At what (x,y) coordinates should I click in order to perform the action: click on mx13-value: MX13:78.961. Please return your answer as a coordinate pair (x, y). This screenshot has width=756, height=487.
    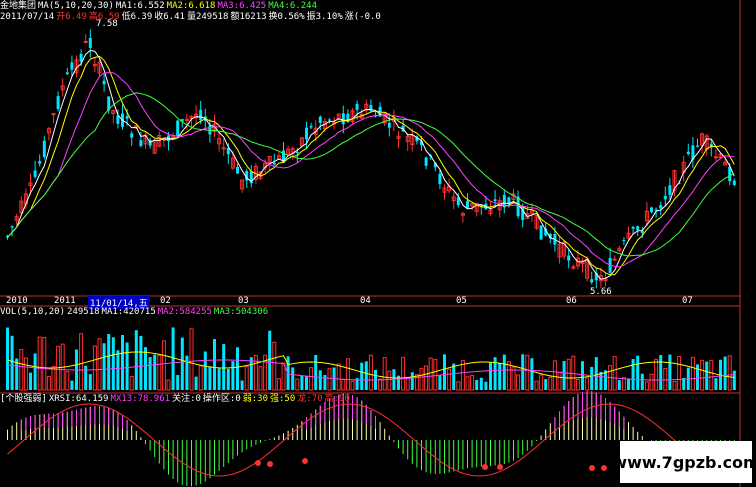
    Looking at the image, I should click on (140, 399).